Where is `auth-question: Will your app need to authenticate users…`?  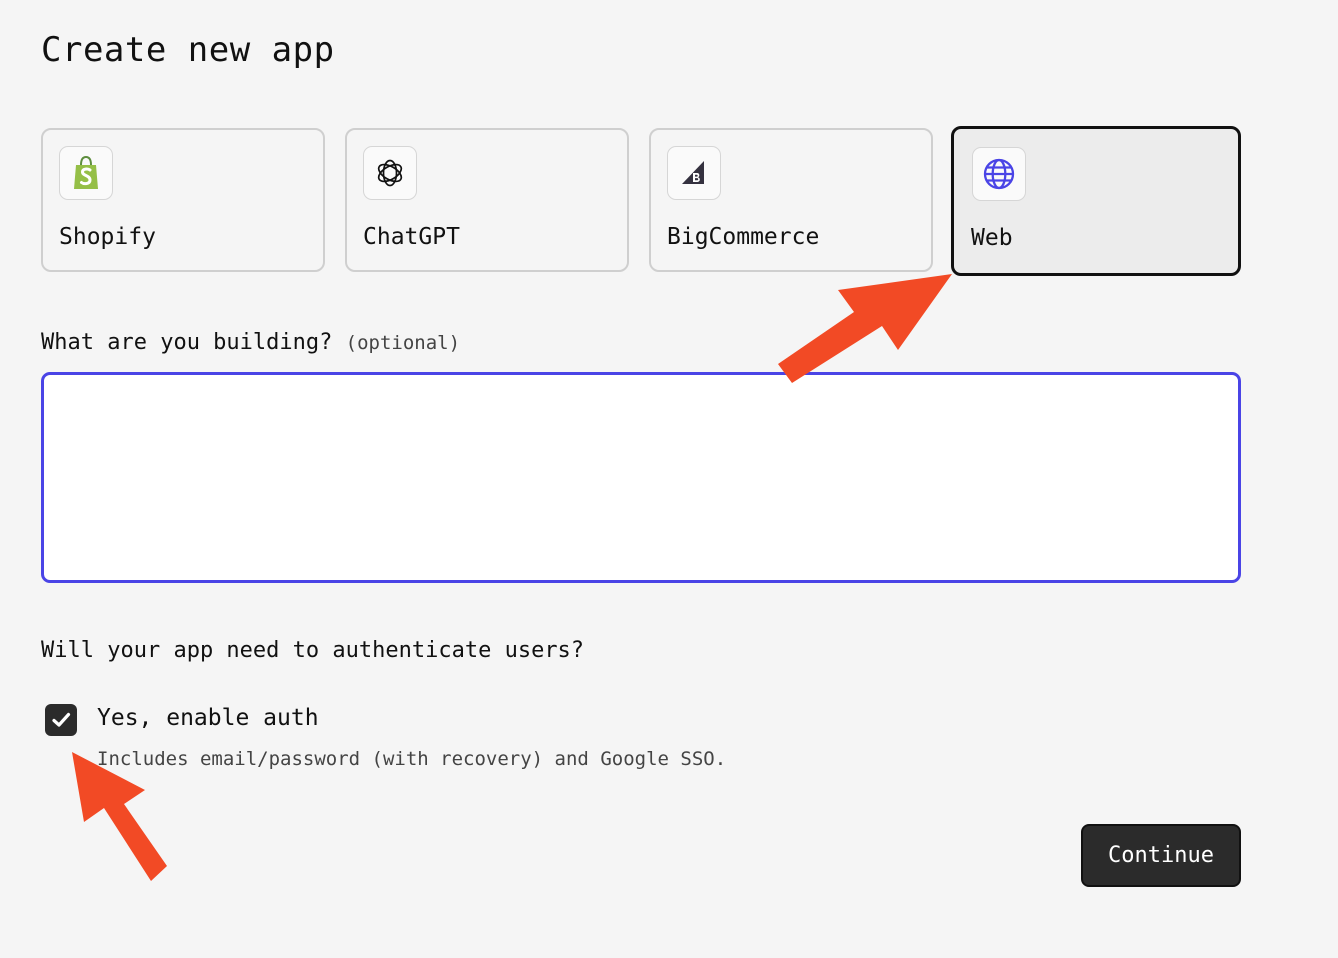
auth-question: Will your app need to authenticate users… is located at coordinates (313, 650).